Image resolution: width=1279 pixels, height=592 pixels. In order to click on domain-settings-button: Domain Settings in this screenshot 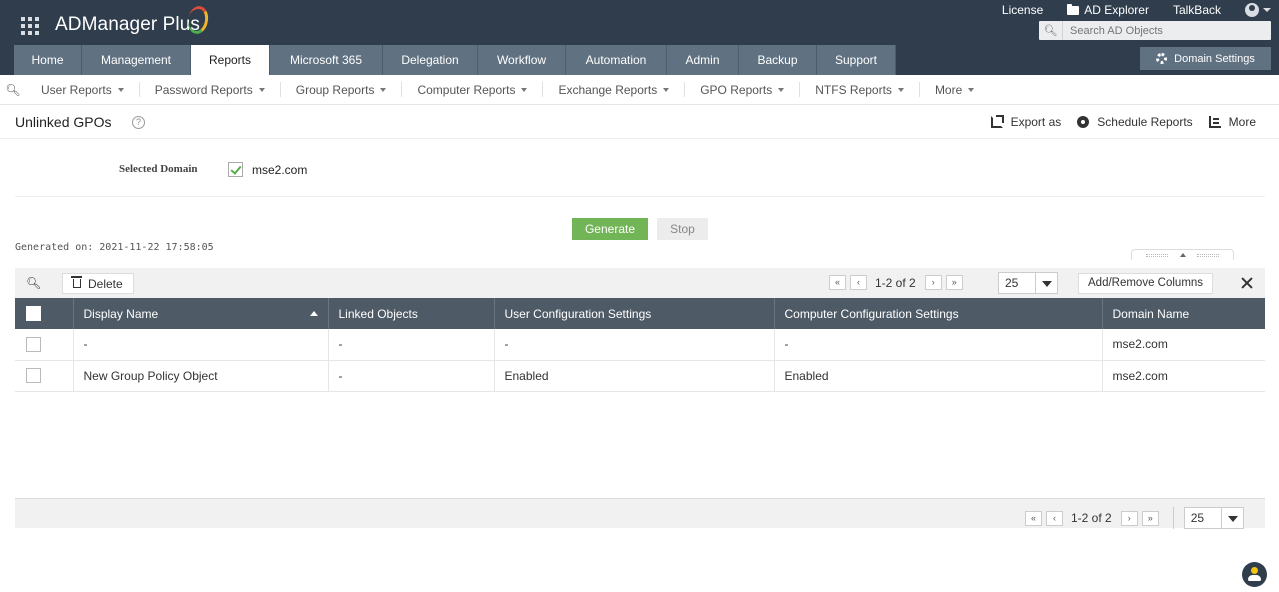, I will do `click(1205, 58)`.